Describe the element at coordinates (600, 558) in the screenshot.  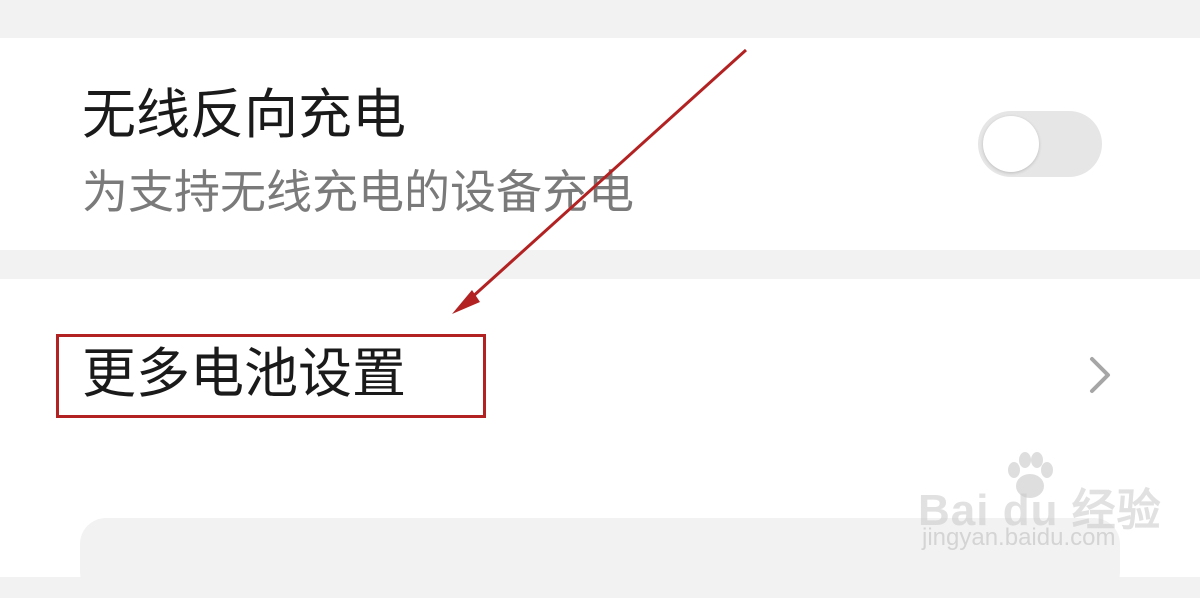
I see `bottom-panel` at that location.